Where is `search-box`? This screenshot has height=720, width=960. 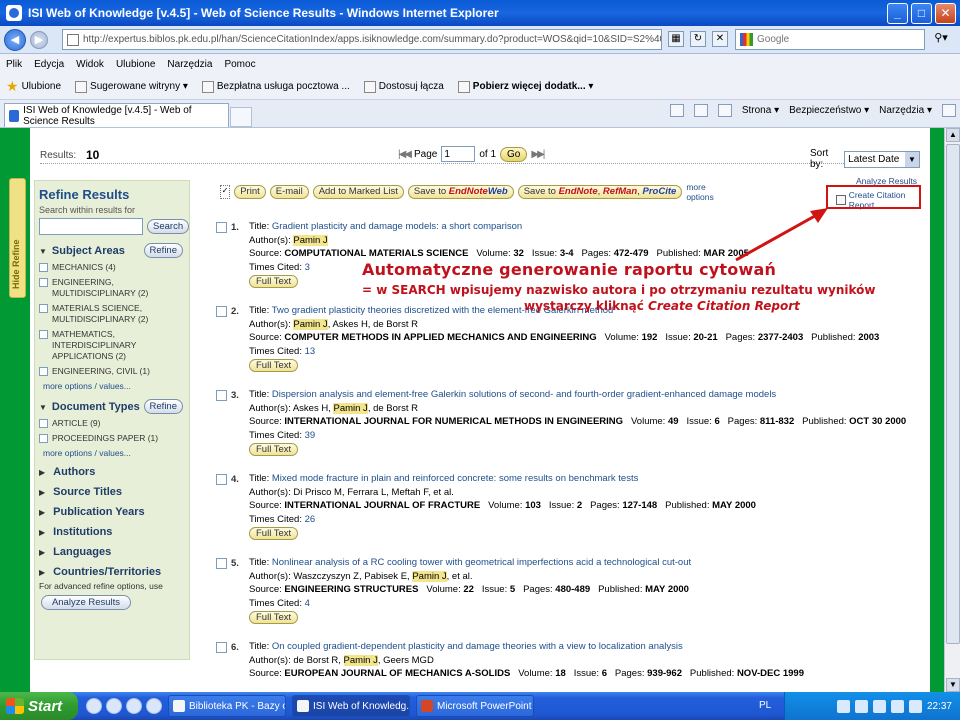 search-box is located at coordinates (830, 39).